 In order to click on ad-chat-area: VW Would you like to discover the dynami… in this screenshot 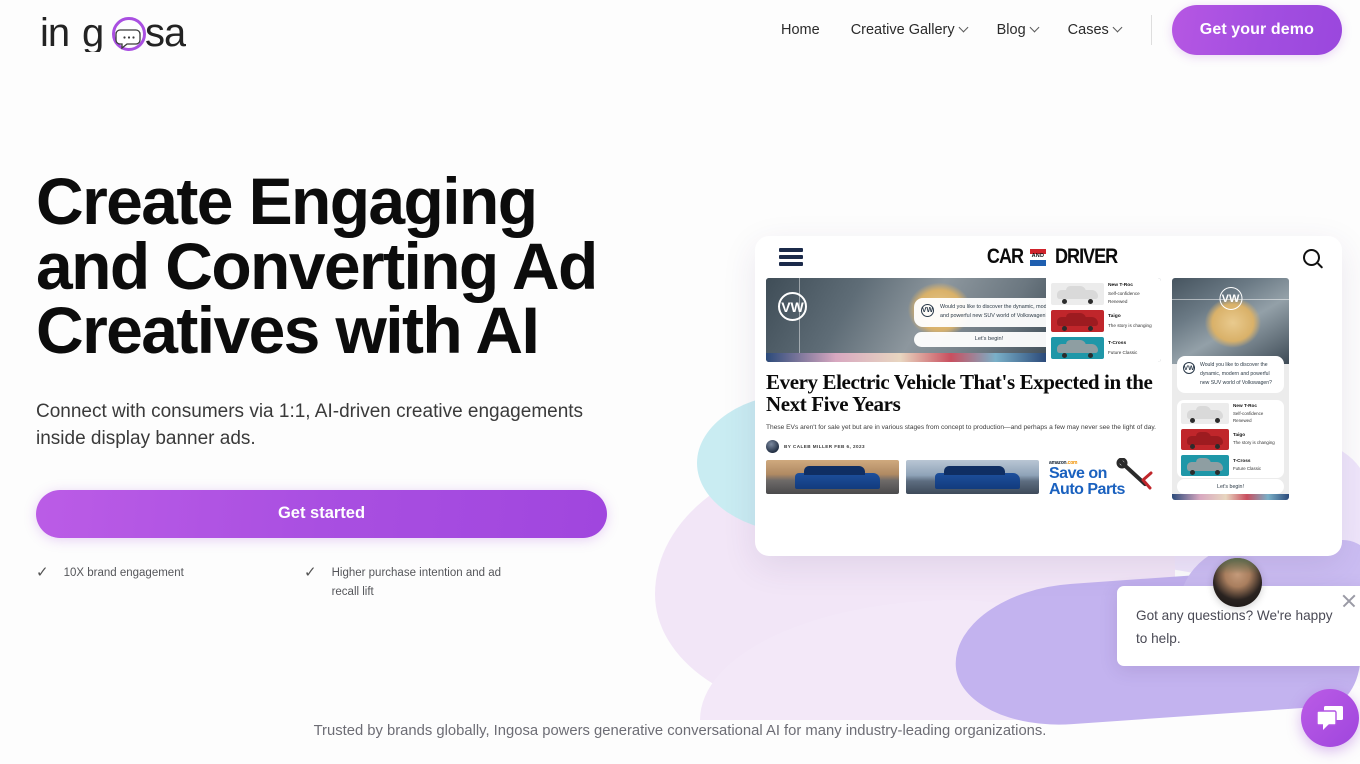, I will do `click(980, 322)`.